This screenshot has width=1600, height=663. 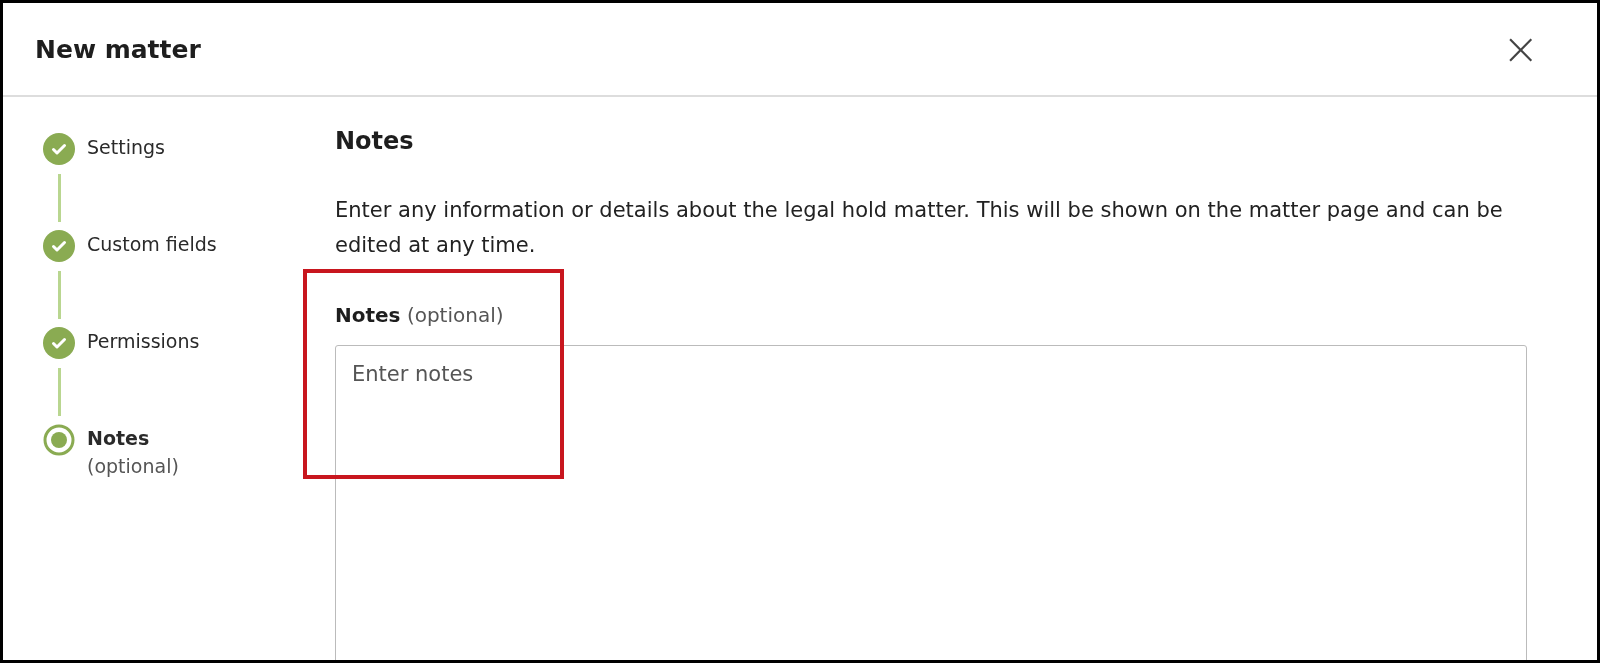 What do you see at coordinates (375, 141) in the screenshot?
I see `section-heading: Notes` at bounding box center [375, 141].